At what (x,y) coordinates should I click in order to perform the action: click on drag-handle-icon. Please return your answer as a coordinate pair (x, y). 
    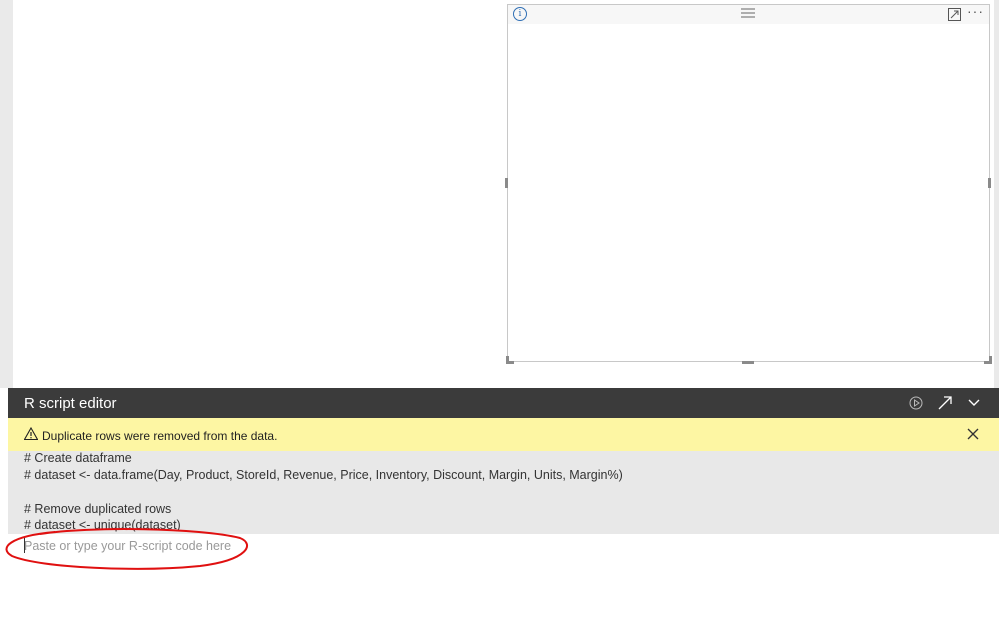
    Looking at the image, I should click on (748, 13).